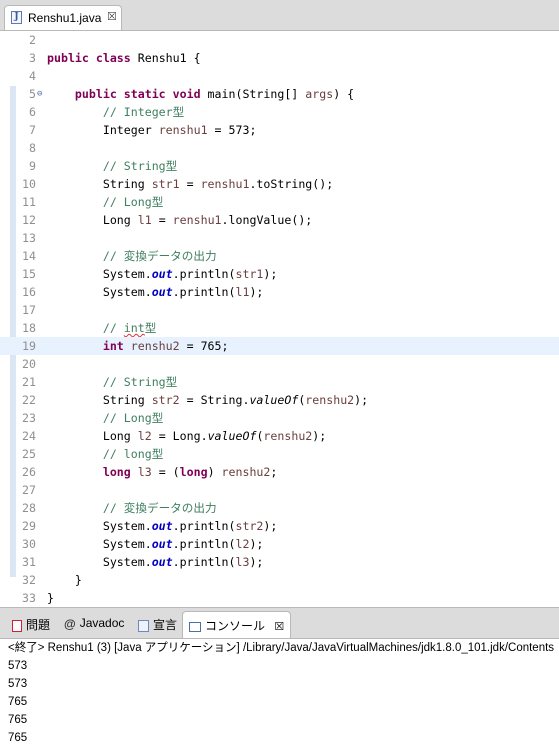 The image size is (559, 747). I want to click on code-token: ;, so click(274, 472).